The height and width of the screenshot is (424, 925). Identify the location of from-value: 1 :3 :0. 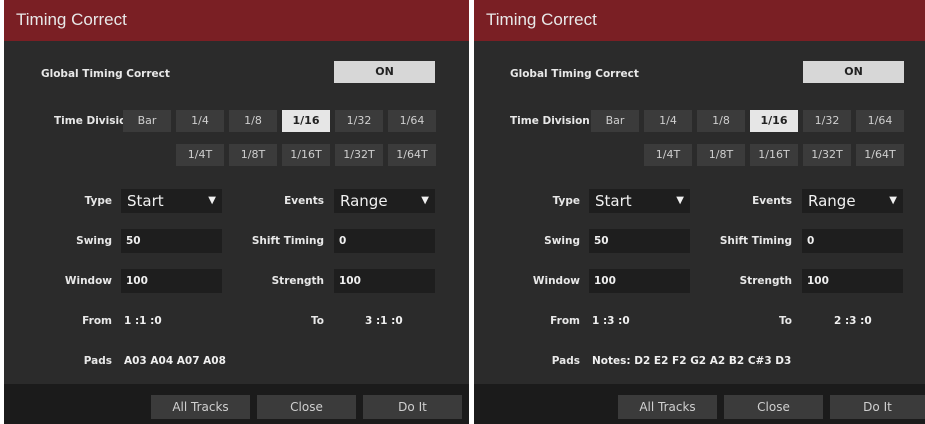
(611, 321).